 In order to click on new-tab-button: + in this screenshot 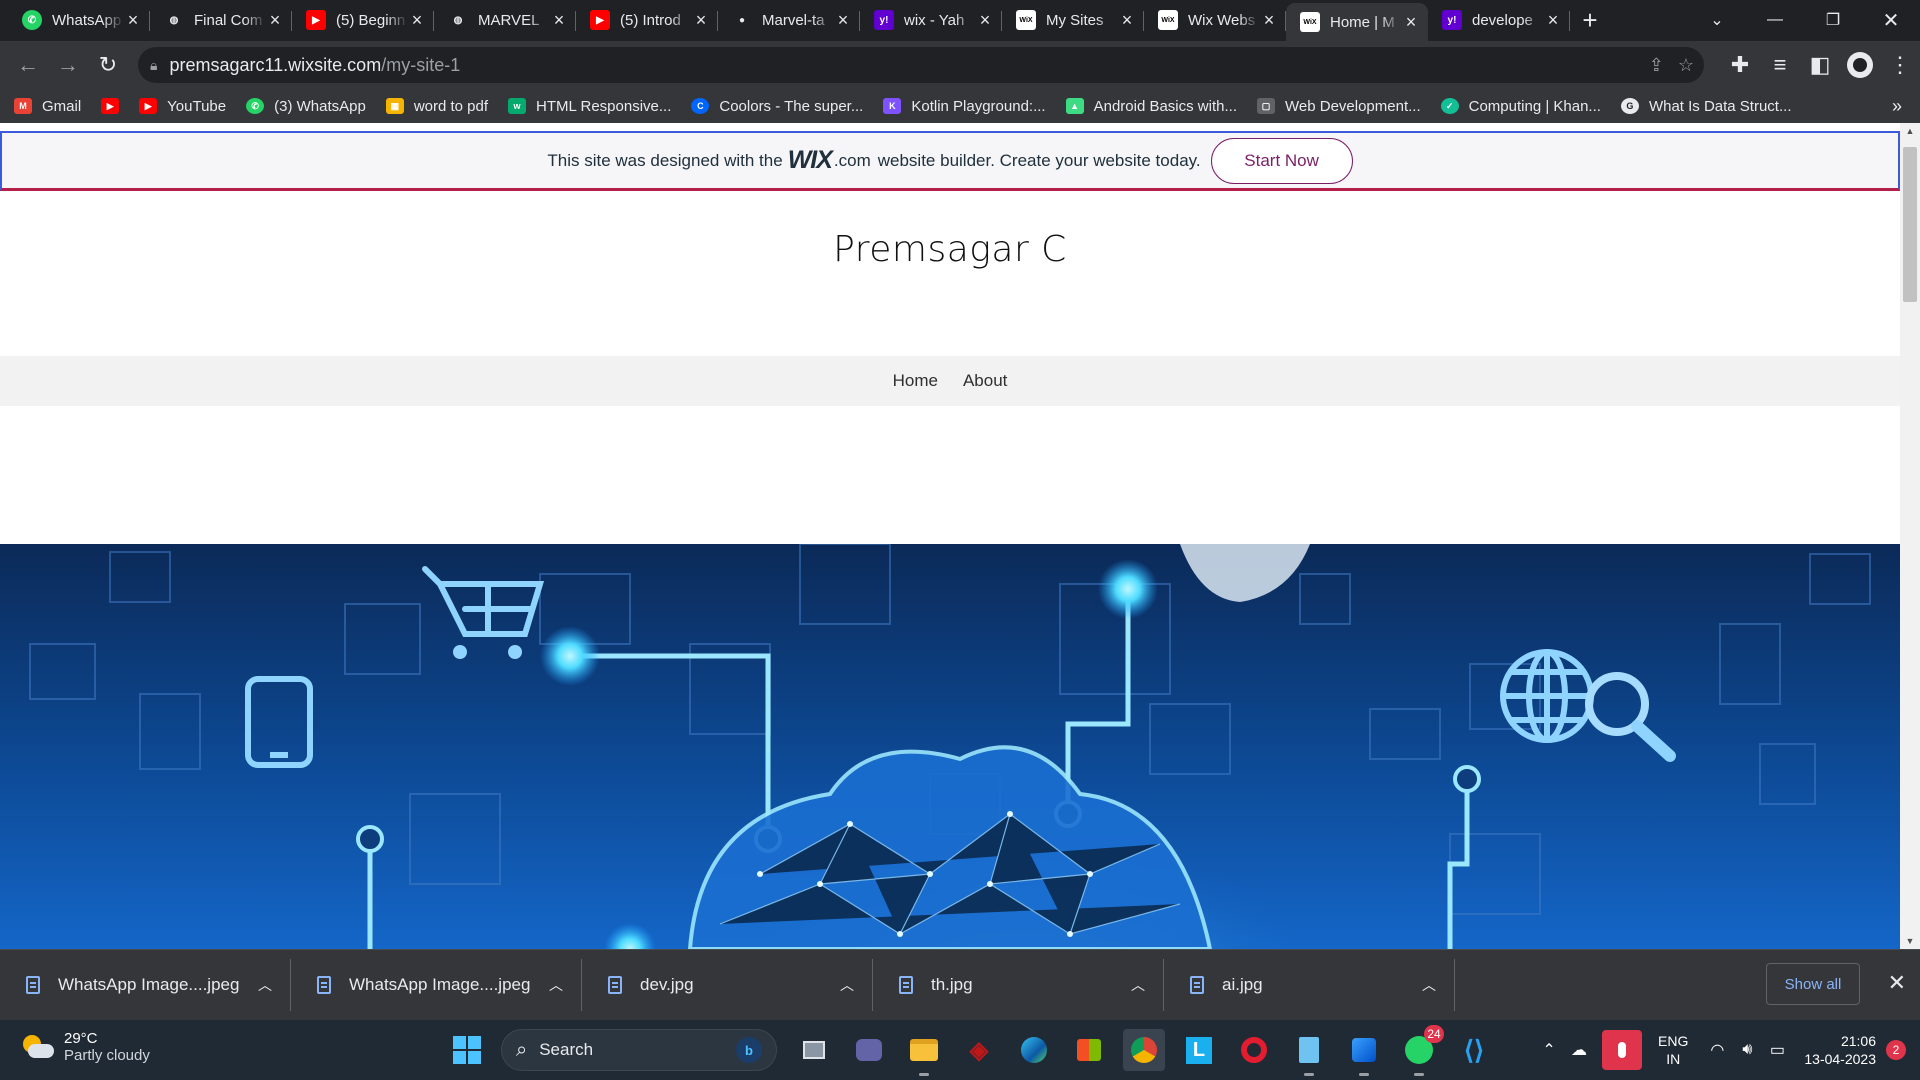, I will do `click(1590, 20)`.